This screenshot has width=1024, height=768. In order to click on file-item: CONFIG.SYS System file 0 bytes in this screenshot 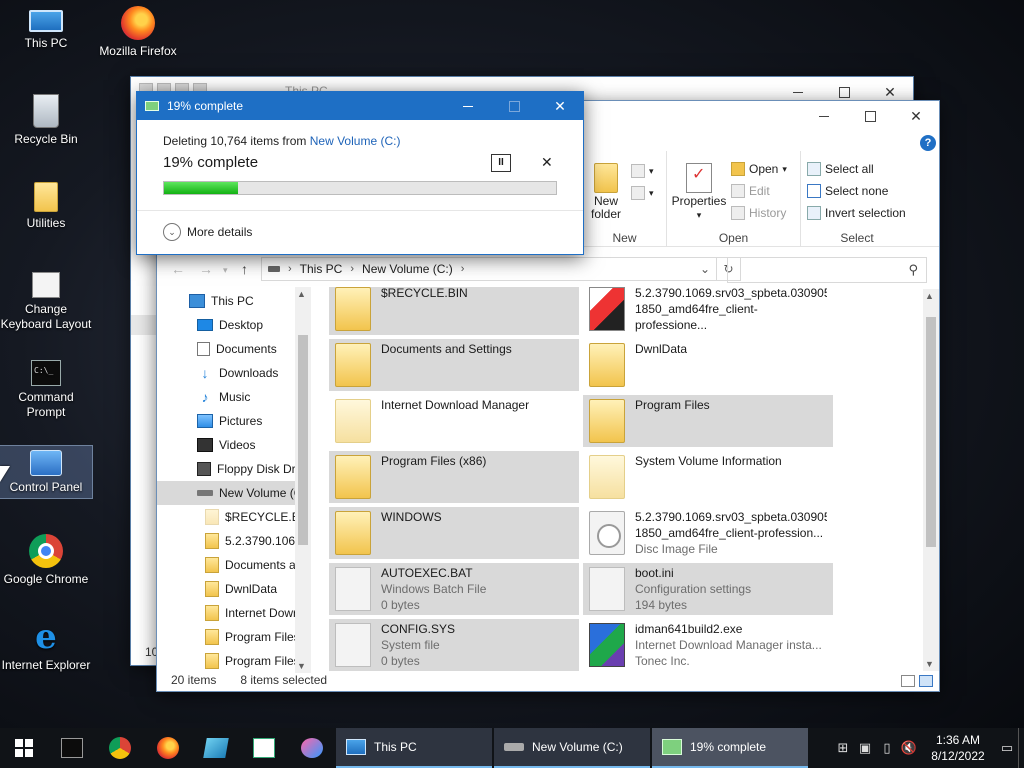, I will do `click(454, 645)`.